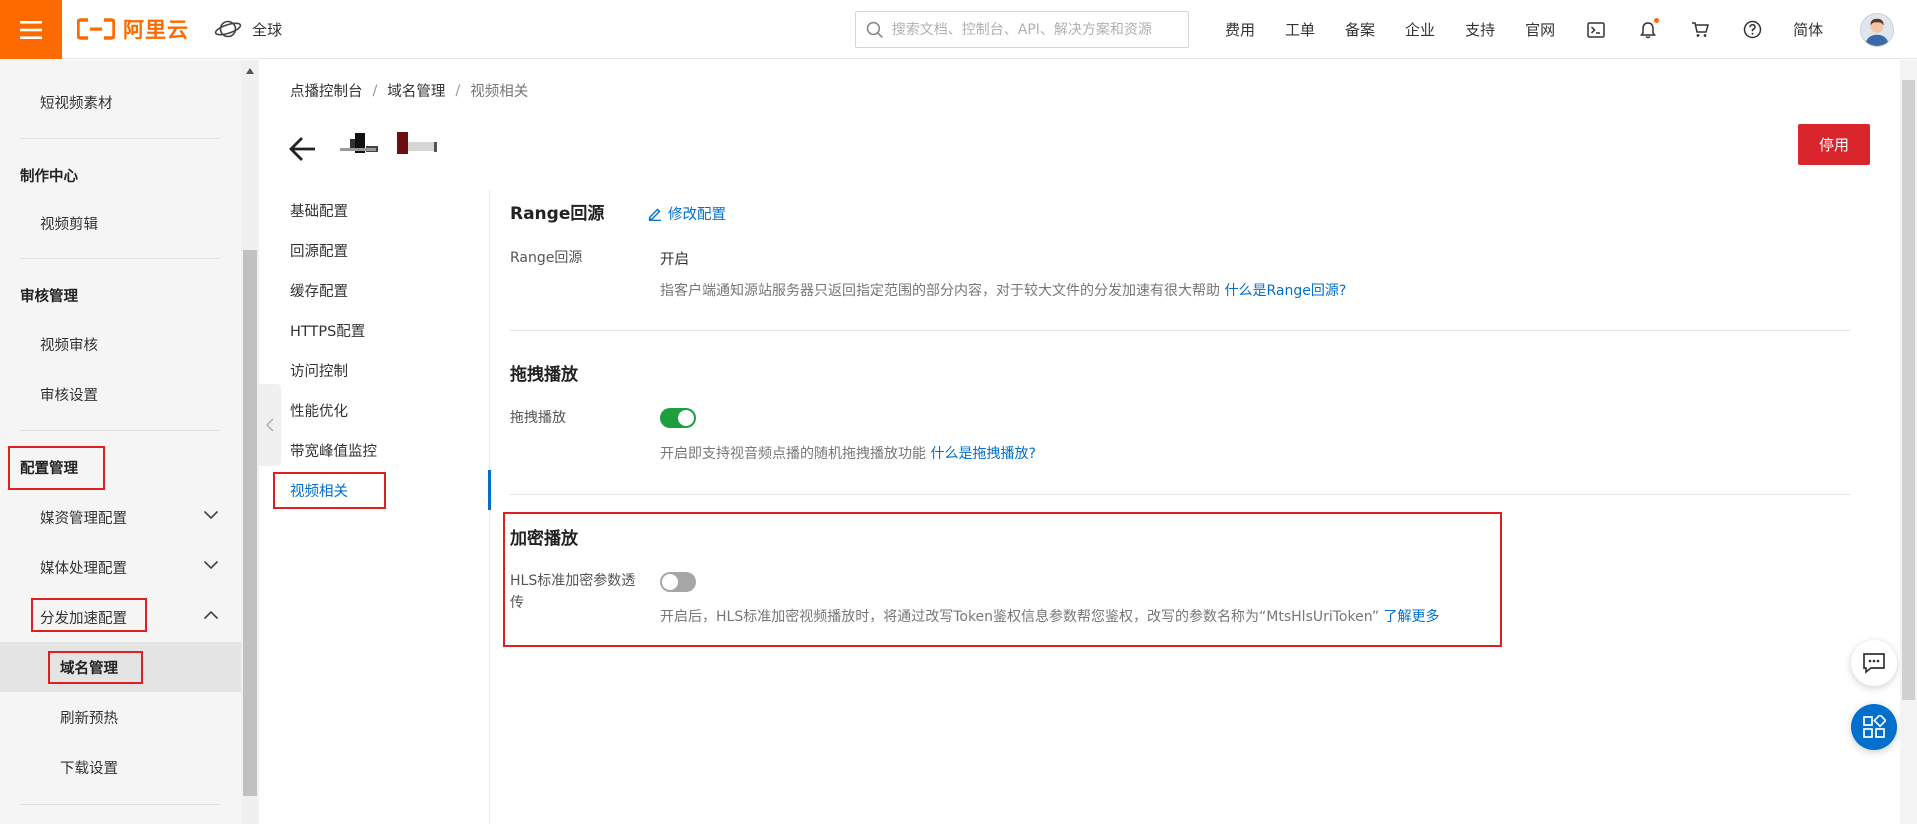  Describe the element at coordinates (1420, 29) in the screenshot. I see `nav-enterprise: 企业` at that location.